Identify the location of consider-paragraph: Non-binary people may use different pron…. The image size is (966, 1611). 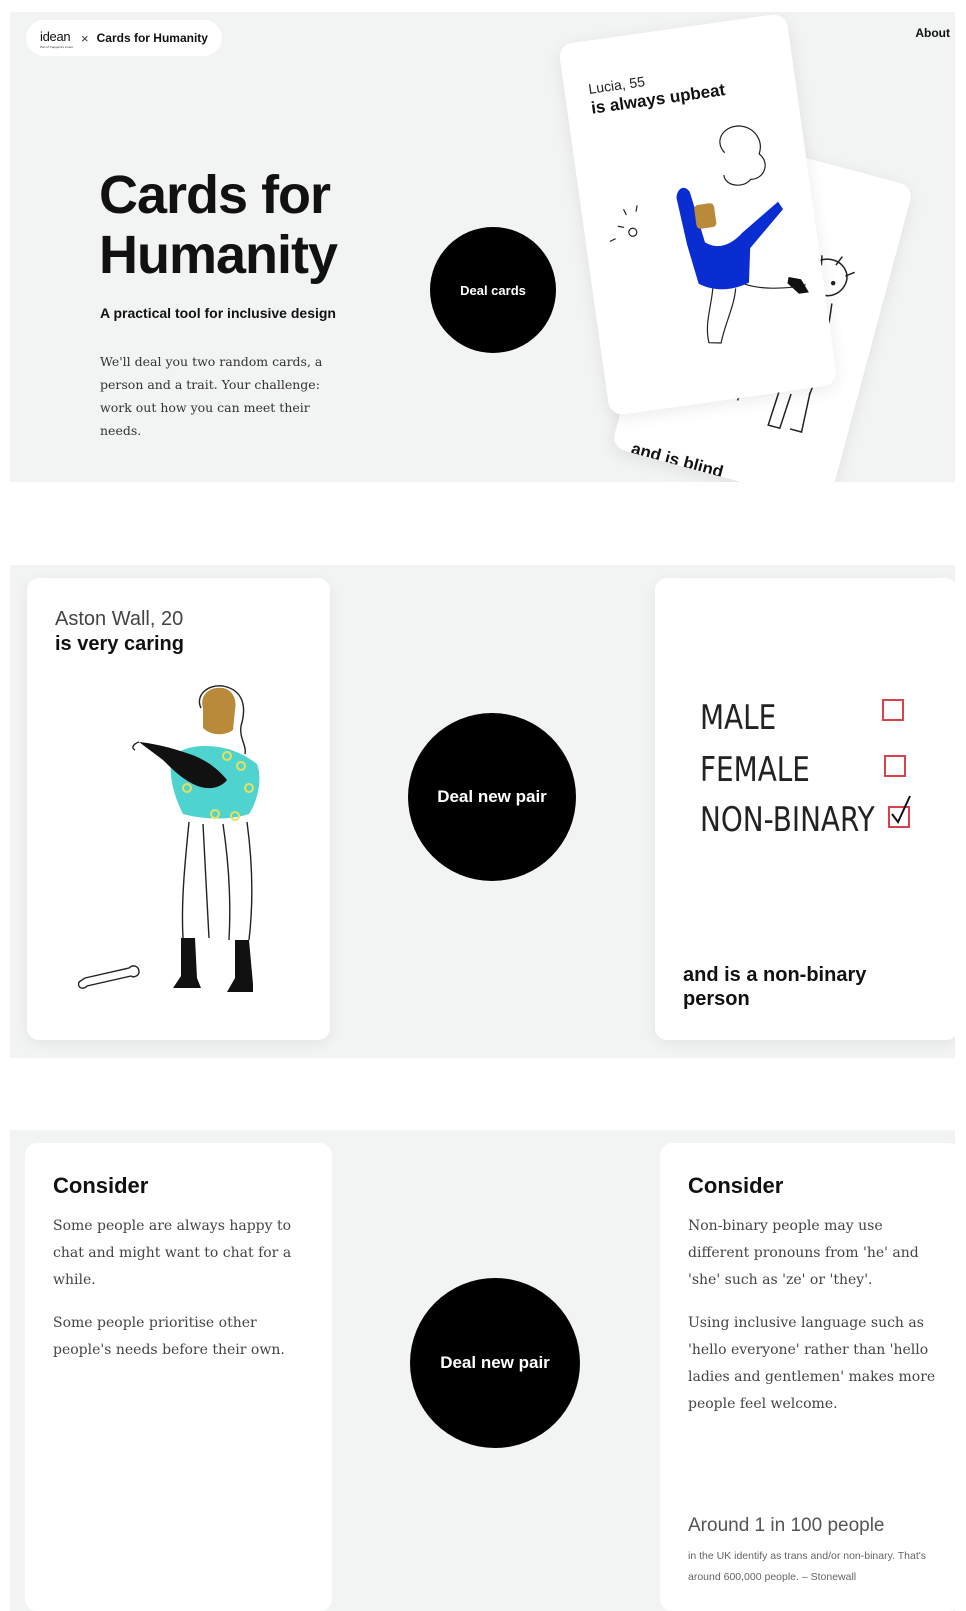
(803, 1253).